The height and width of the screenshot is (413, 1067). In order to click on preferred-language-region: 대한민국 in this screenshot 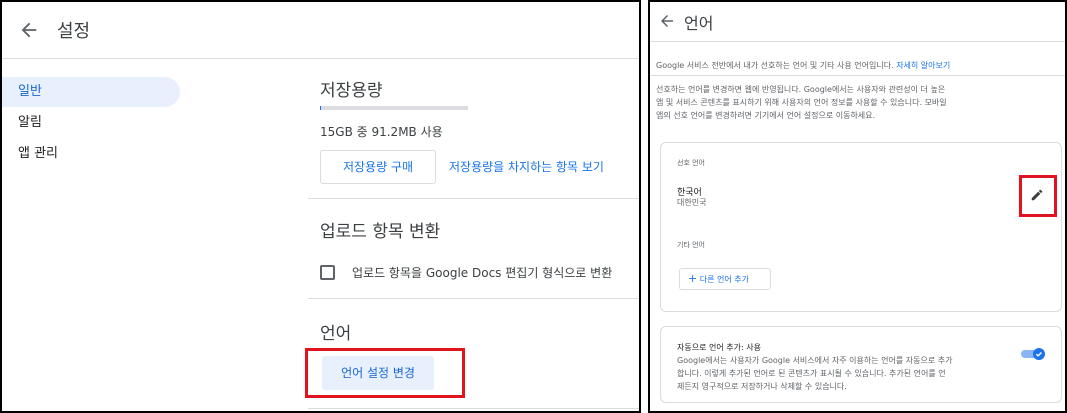, I will do `click(692, 202)`.